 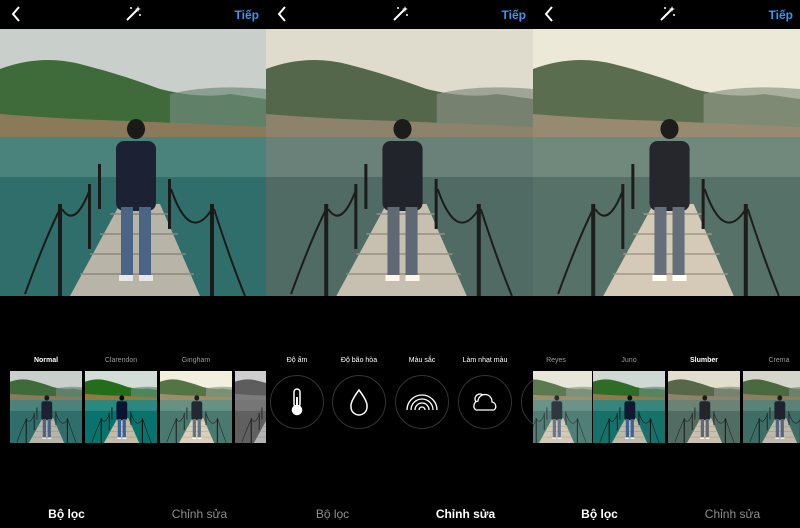 I want to click on tool-saturation: Độ bão hòa, so click(x=359, y=392).